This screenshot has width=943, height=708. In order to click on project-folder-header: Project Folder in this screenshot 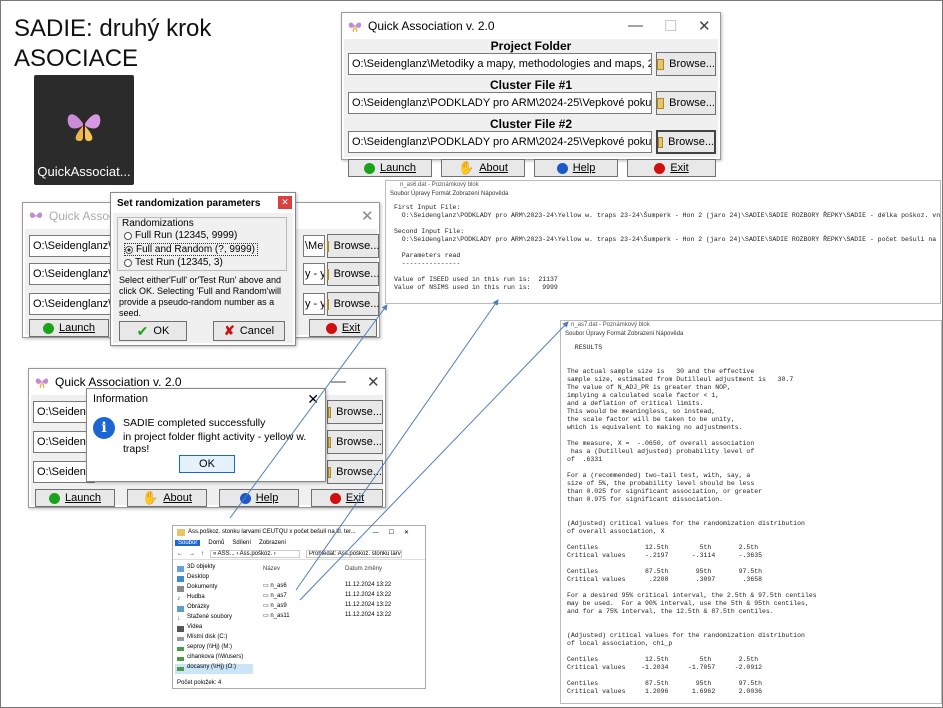, I will do `click(531, 46)`.